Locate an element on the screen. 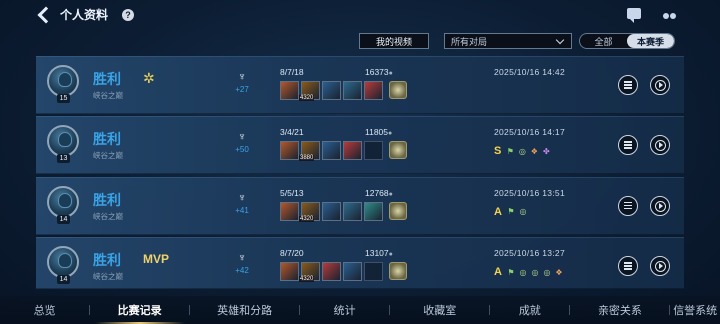 The height and width of the screenshot is (324, 720). rank-score-change: +27 is located at coordinates (242, 89).